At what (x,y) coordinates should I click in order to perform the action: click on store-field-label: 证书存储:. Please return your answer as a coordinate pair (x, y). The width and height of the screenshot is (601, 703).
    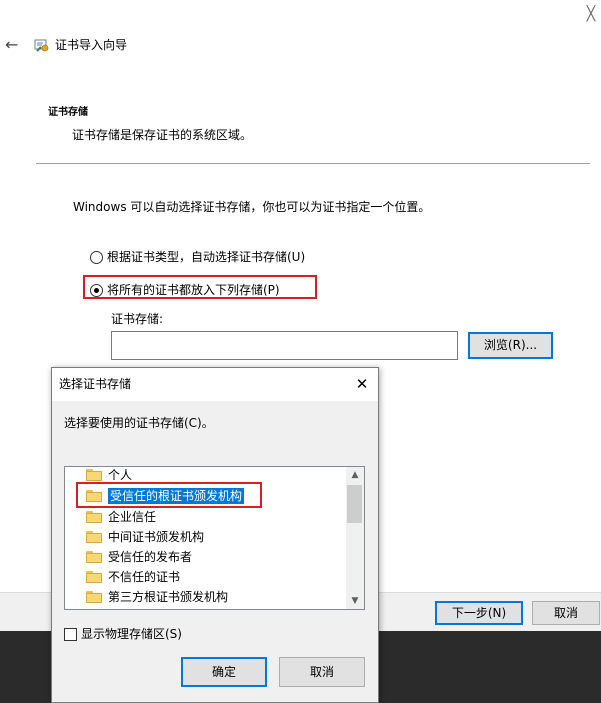
    Looking at the image, I should click on (137, 319).